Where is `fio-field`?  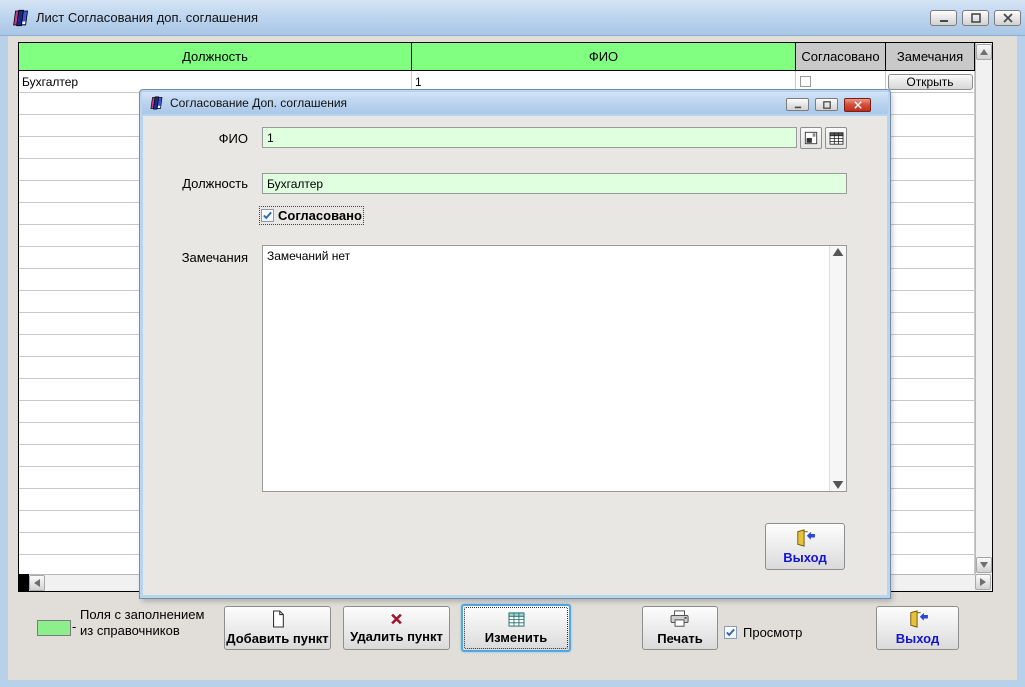
fio-field is located at coordinates (529, 137).